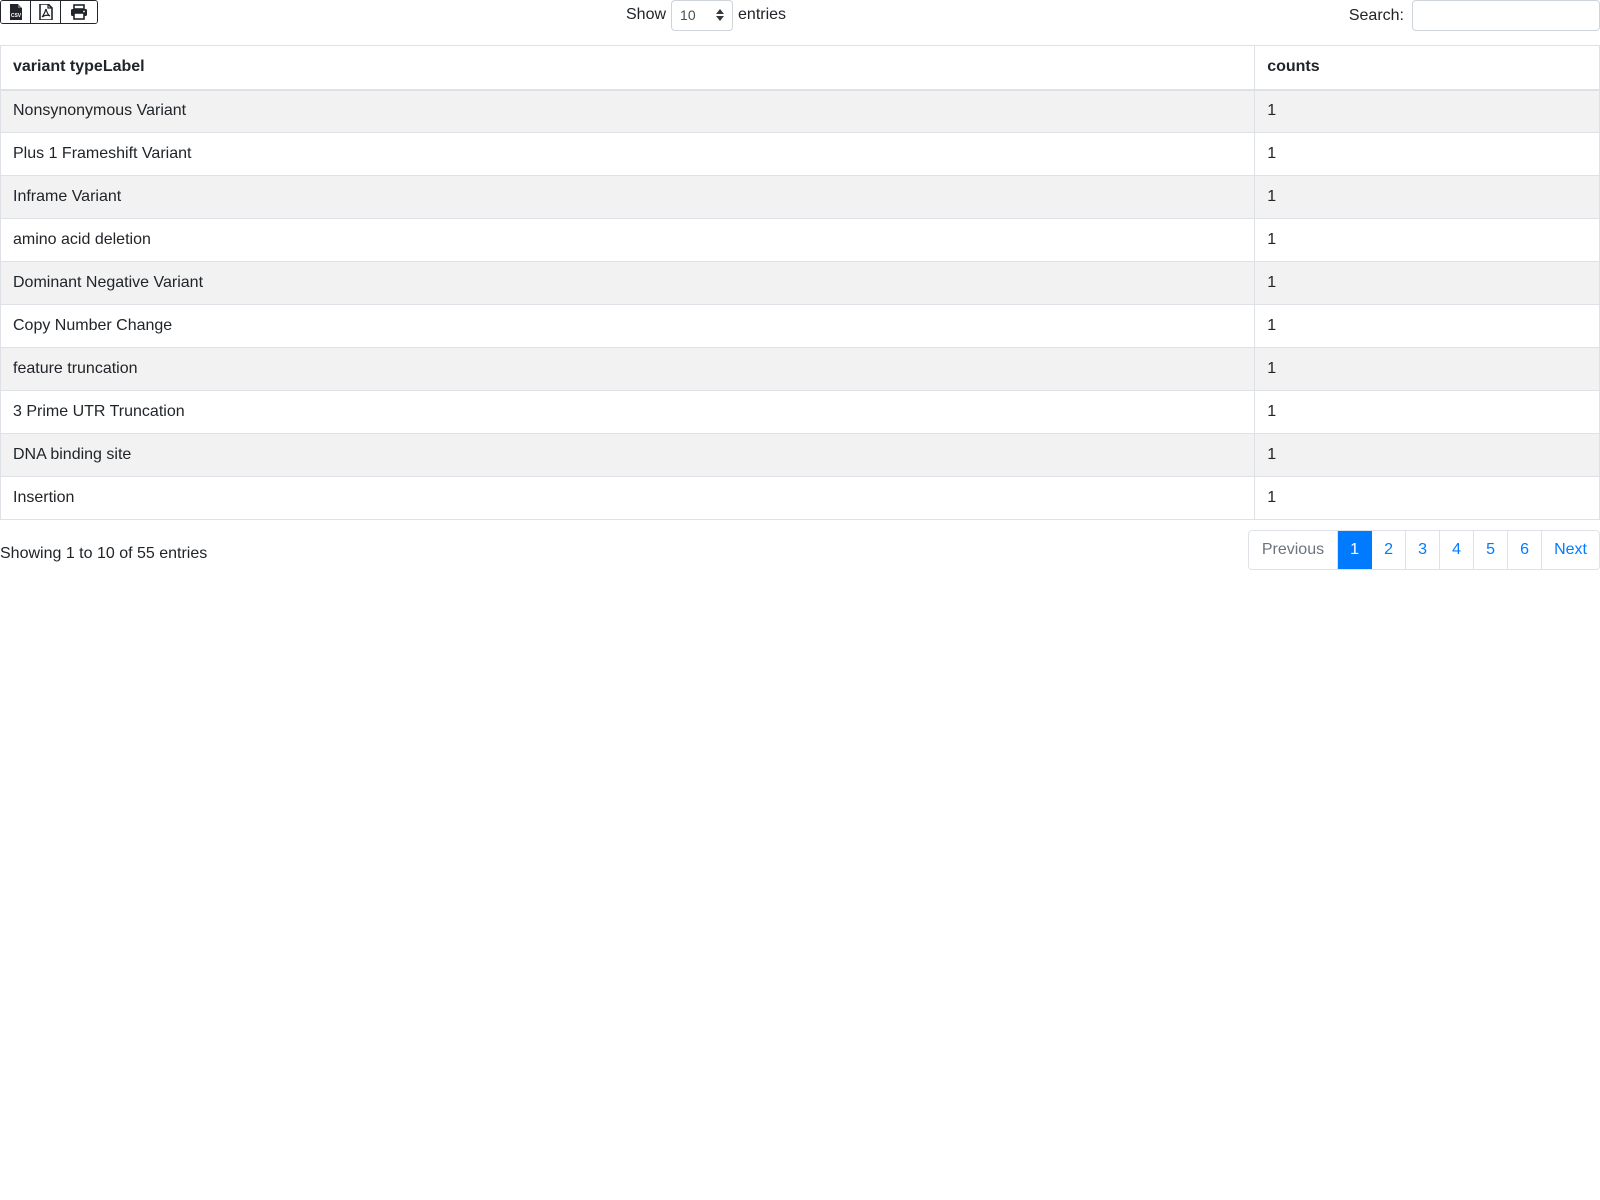  Describe the element at coordinates (1506, 15) in the screenshot. I see `search-input` at that location.